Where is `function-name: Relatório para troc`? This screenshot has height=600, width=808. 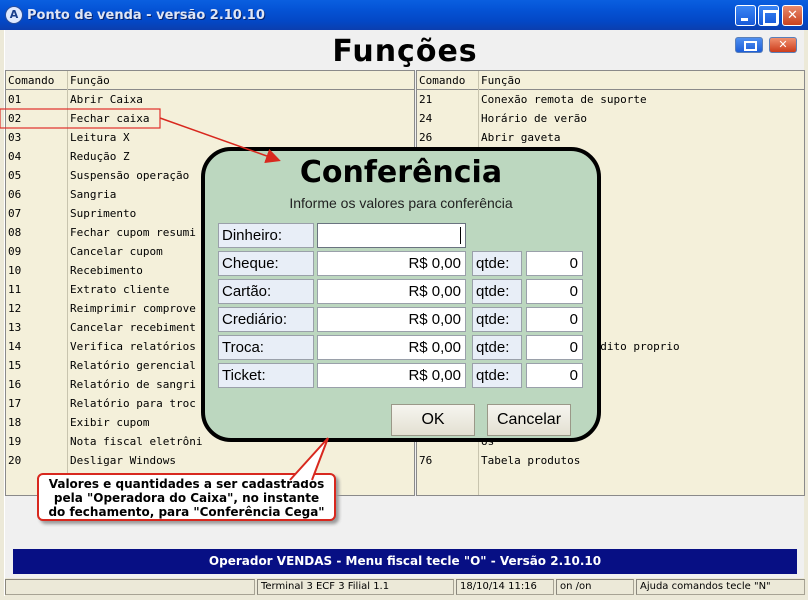
function-name: Relatório para troc is located at coordinates (133, 403).